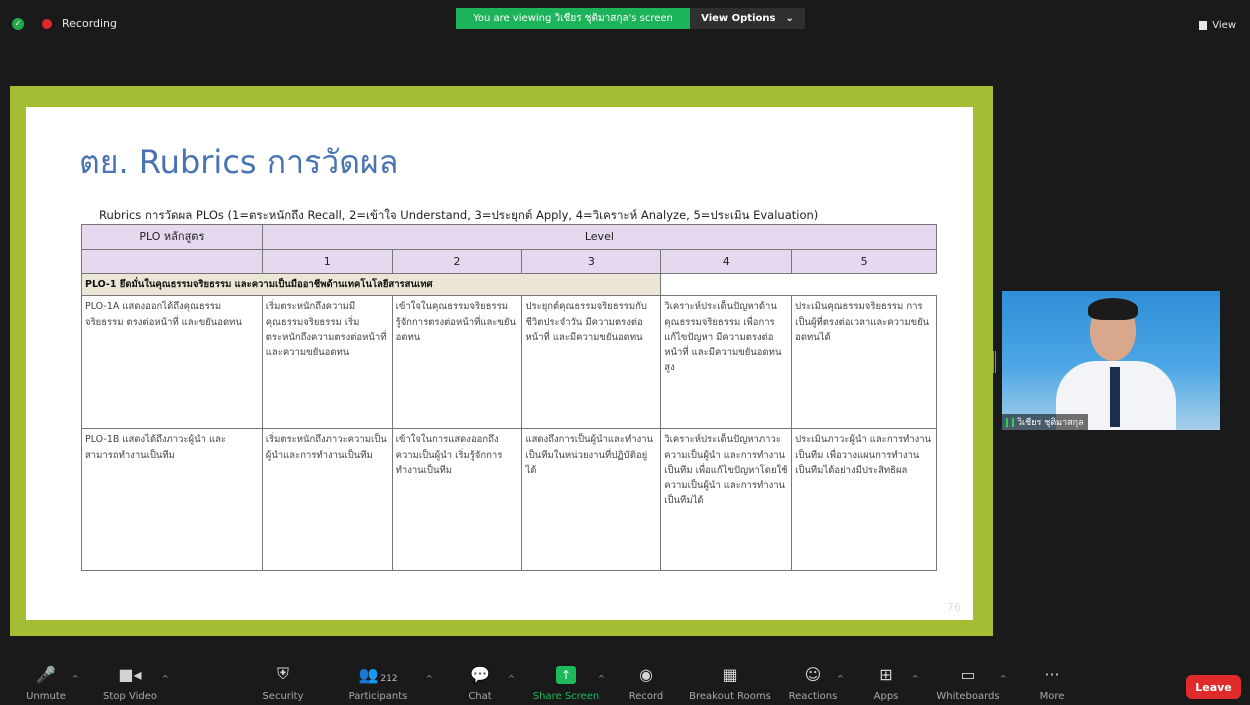  Describe the element at coordinates (726, 261) in the screenshot. I see `level-number: 4` at that location.